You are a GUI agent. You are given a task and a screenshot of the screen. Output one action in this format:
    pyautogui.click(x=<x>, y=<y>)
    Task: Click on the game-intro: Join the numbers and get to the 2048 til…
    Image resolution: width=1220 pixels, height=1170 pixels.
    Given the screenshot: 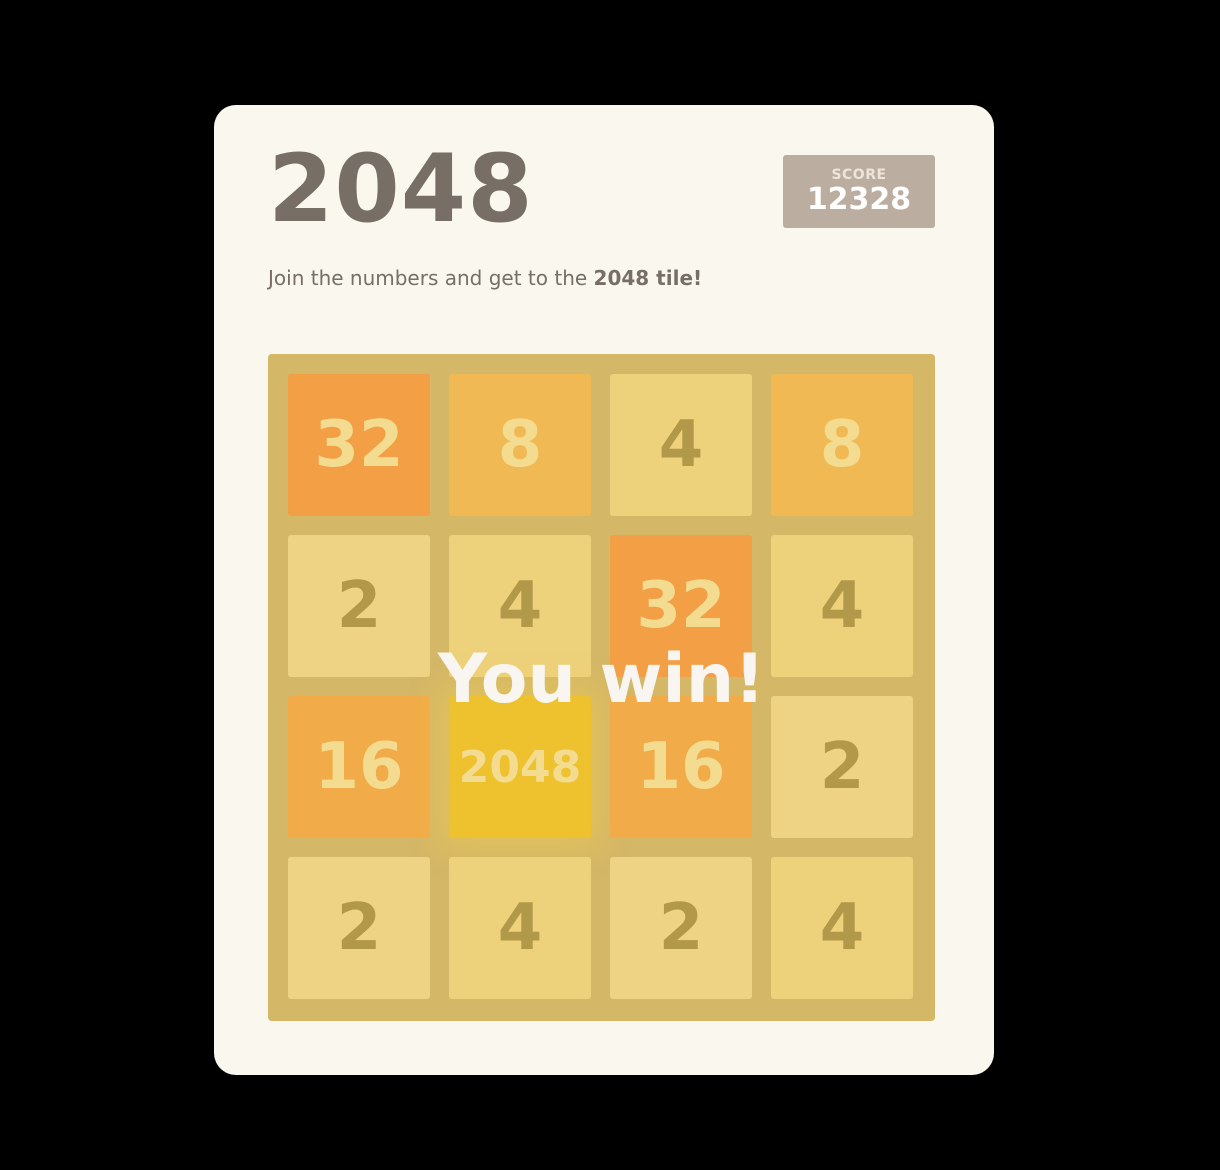 What is the action you would take?
    pyautogui.click(x=485, y=278)
    